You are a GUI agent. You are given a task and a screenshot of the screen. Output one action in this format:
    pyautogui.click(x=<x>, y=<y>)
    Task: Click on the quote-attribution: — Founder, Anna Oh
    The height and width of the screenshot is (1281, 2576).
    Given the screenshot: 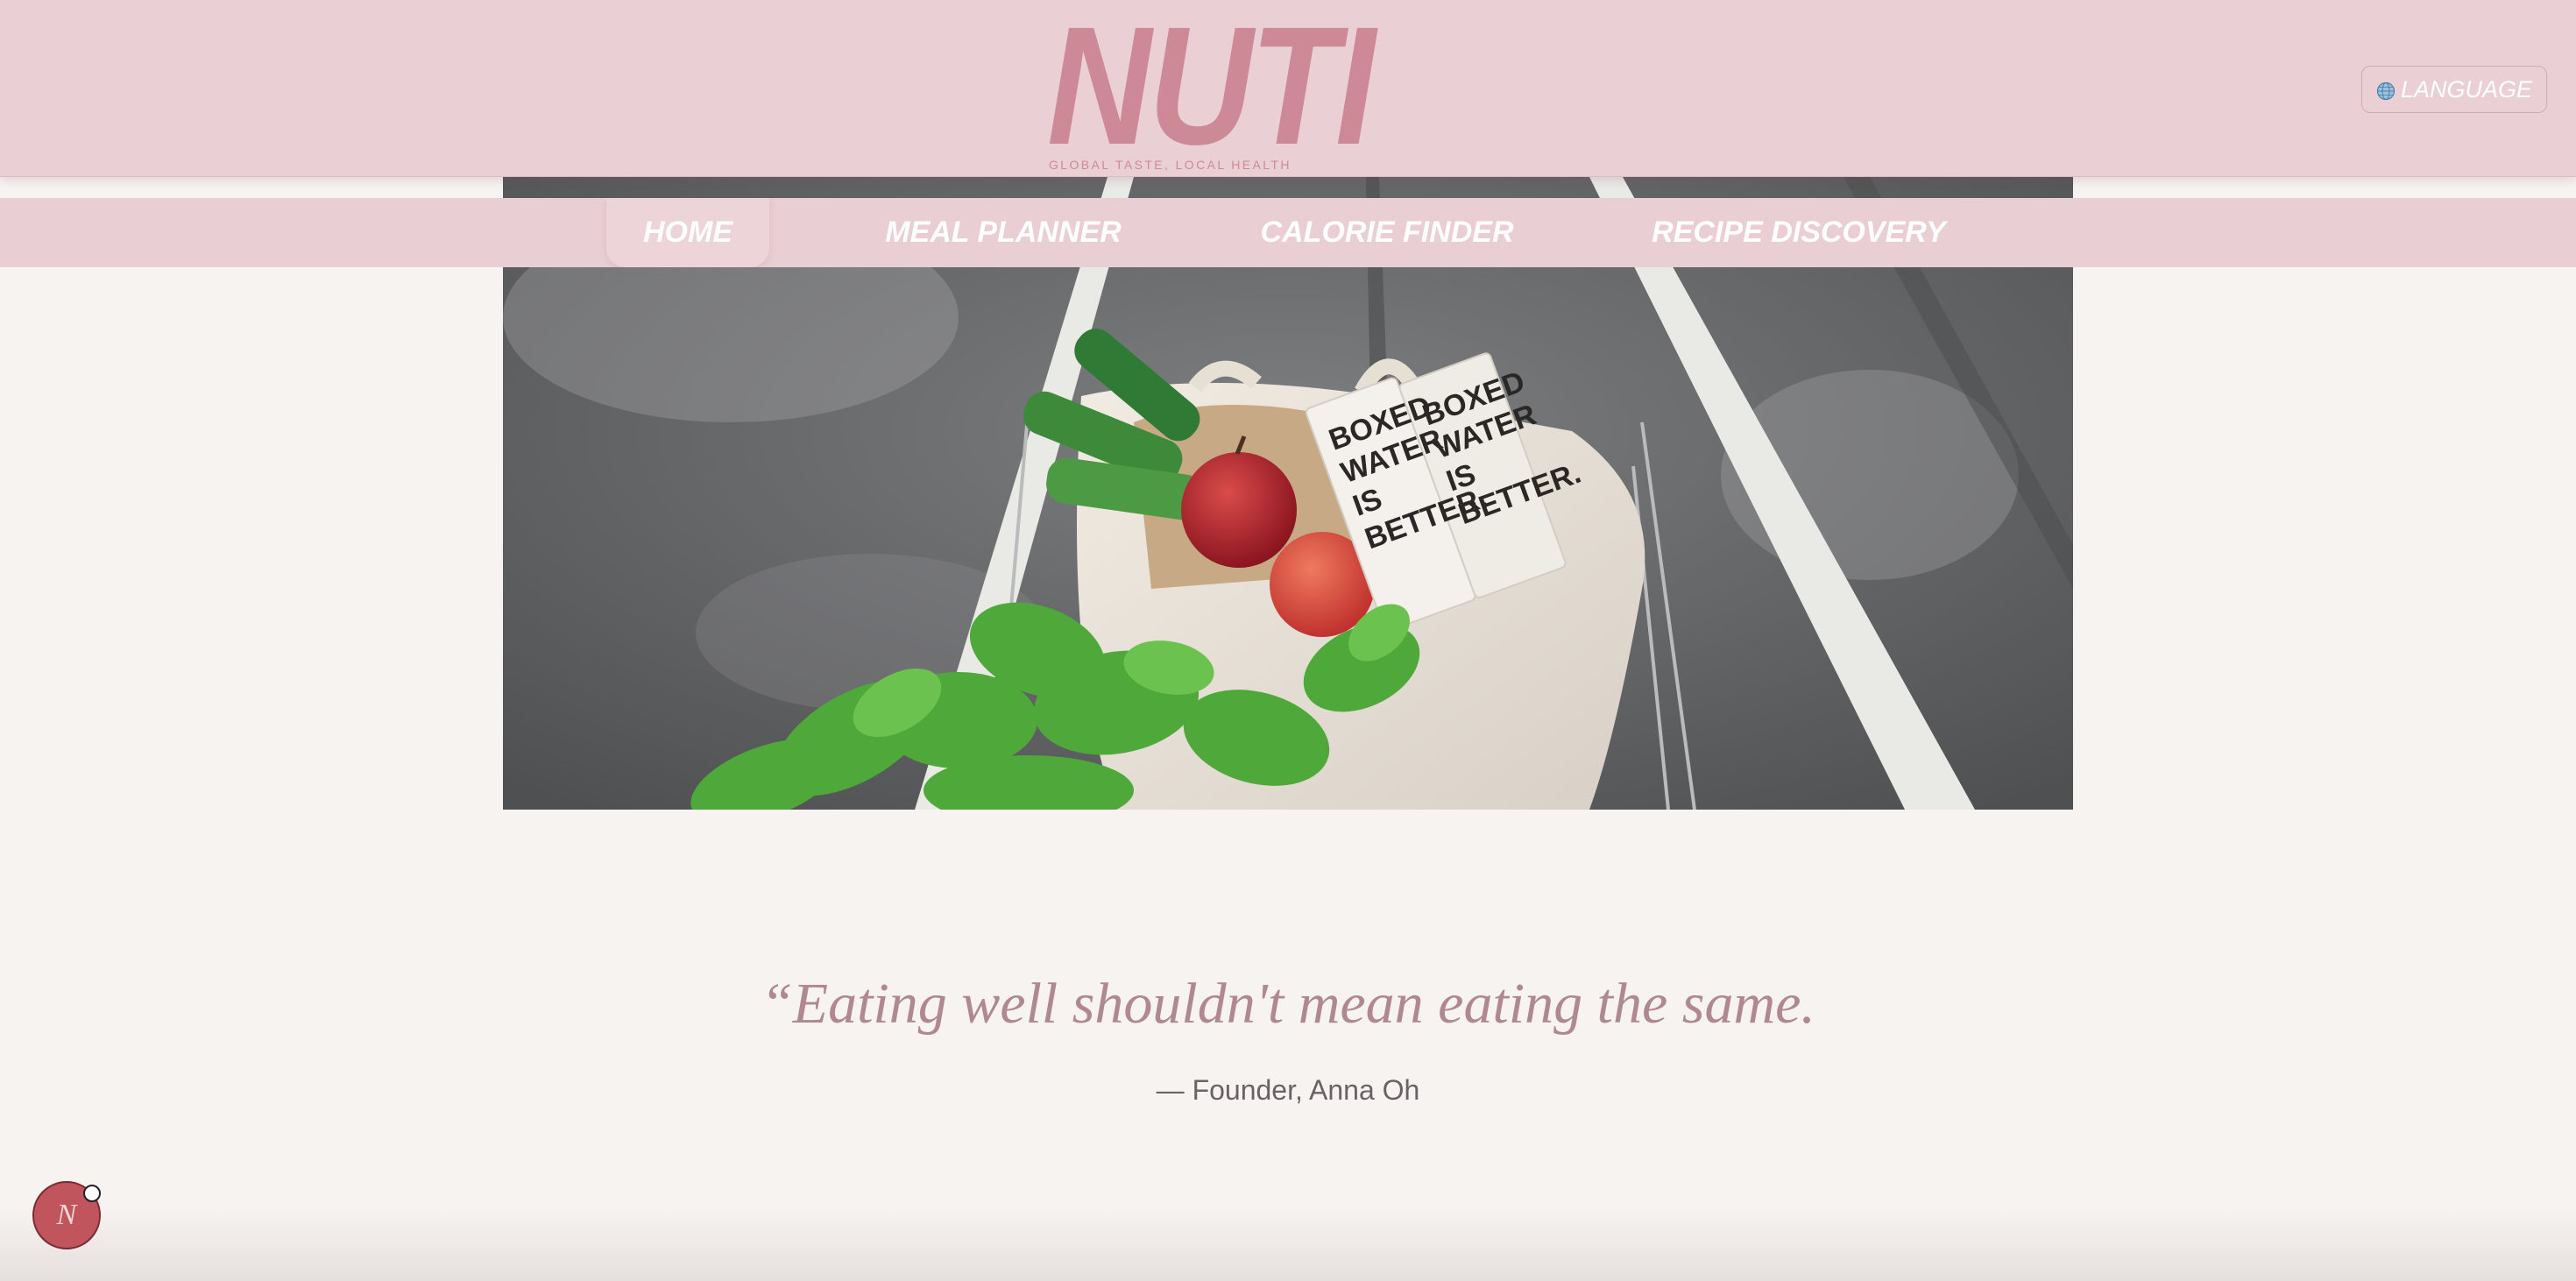 What is the action you would take?
    pyautogui.click(x=1288, y=1090)
    